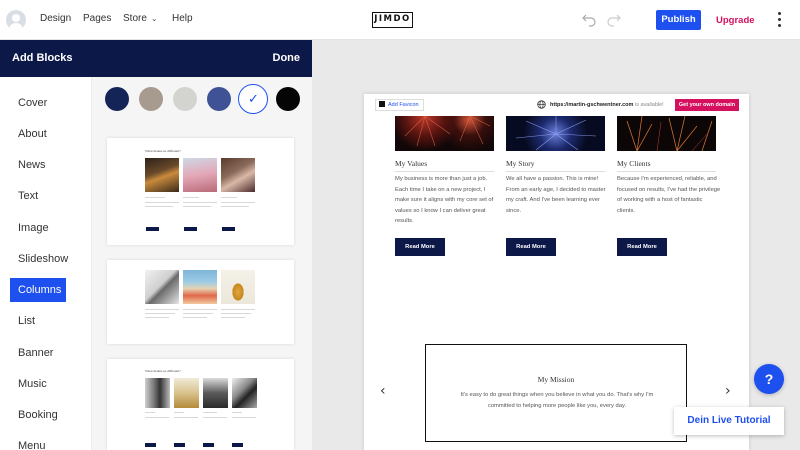  Describe the element at coordinates (649, 105) in the screenshot. I see `domain-status: is available!` at that location.